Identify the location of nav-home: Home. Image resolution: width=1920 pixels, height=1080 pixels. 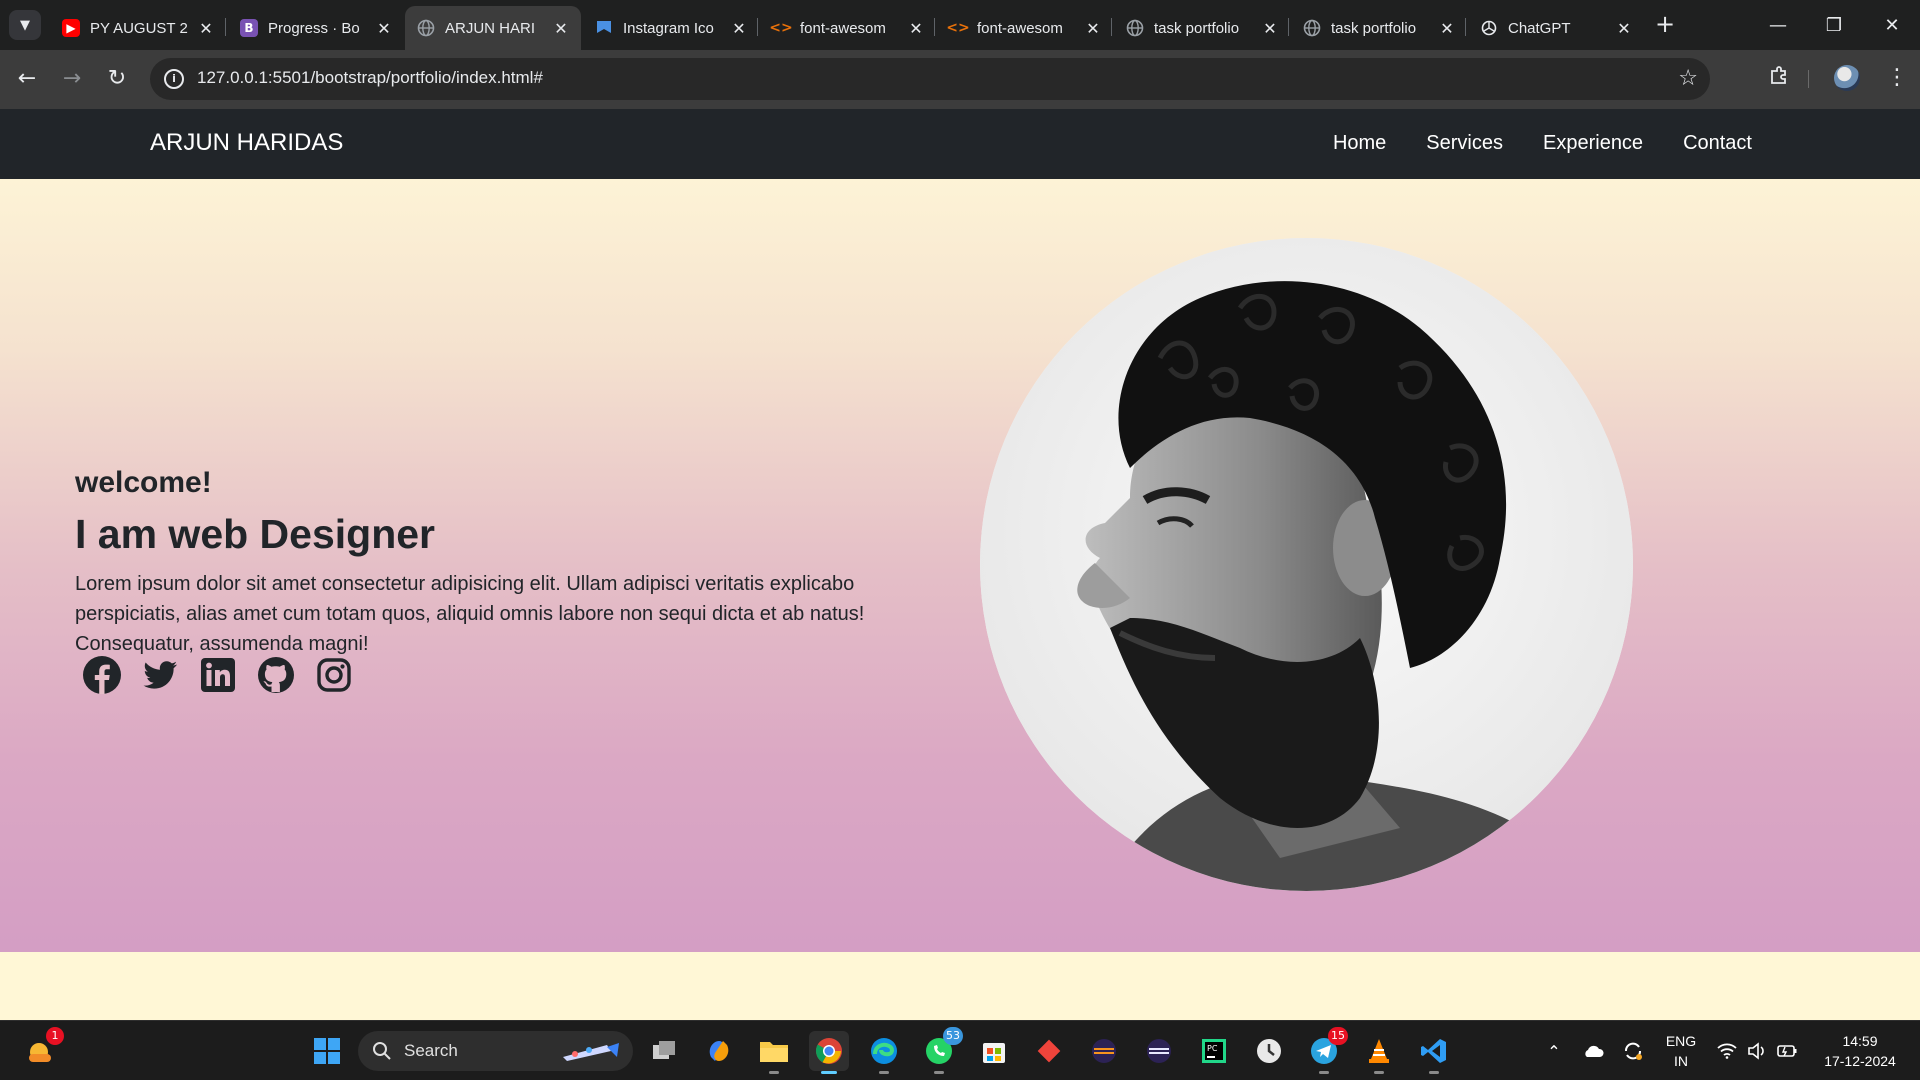
(1359, 143).